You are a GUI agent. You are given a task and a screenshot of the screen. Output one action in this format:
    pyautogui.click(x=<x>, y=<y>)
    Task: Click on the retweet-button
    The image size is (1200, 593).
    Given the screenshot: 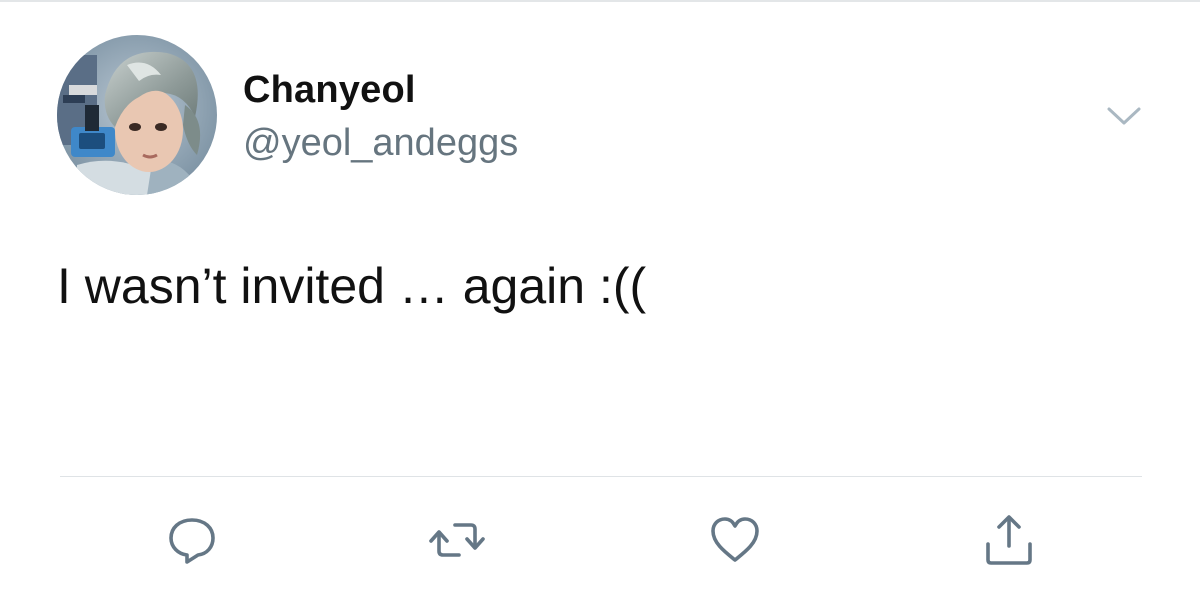 What is the action you would take?
    pyautogui.click(x=457, y=540)
    